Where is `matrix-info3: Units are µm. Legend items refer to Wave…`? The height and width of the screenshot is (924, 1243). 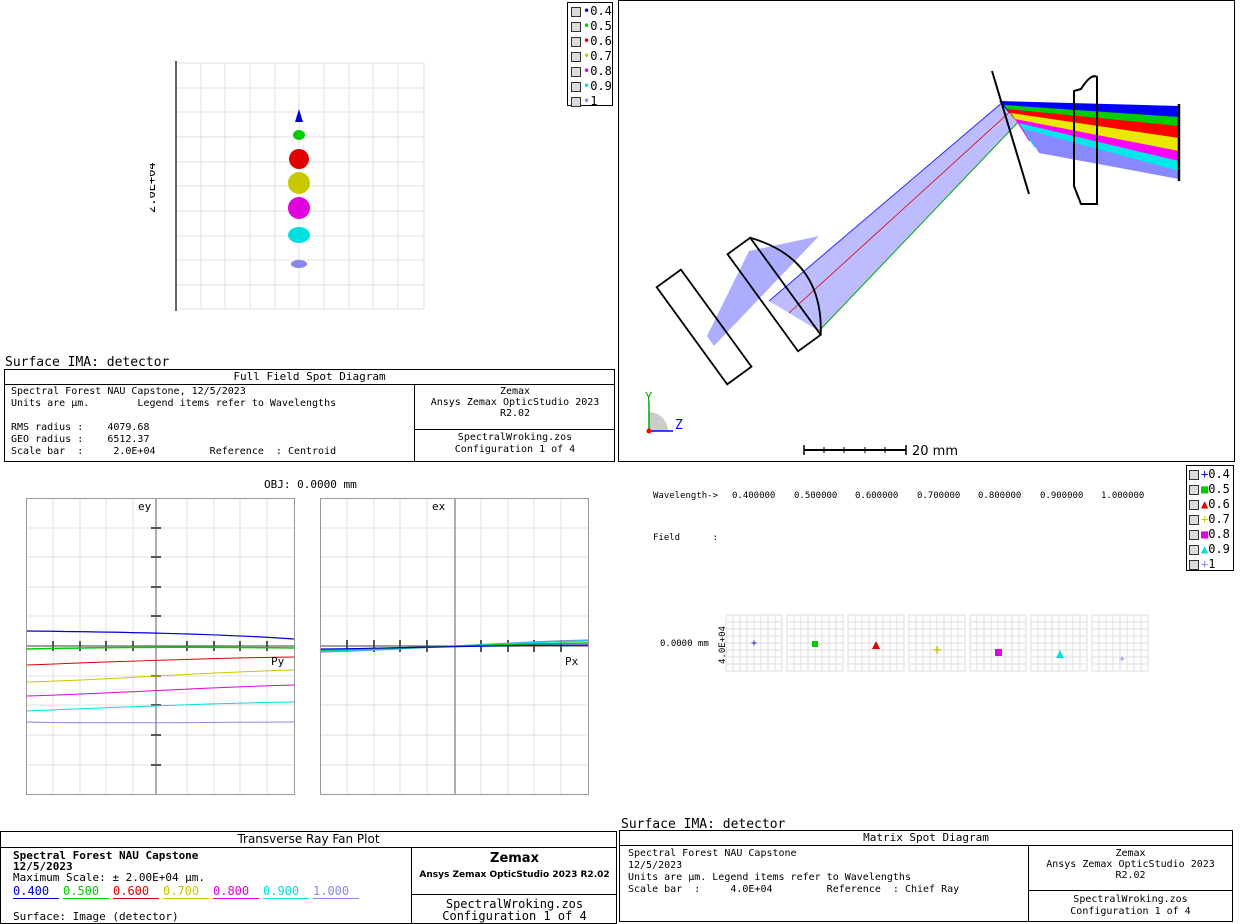
matrix-info3: Units are µm. Legend items refer to Wave… is located at coordinates (769, 877).